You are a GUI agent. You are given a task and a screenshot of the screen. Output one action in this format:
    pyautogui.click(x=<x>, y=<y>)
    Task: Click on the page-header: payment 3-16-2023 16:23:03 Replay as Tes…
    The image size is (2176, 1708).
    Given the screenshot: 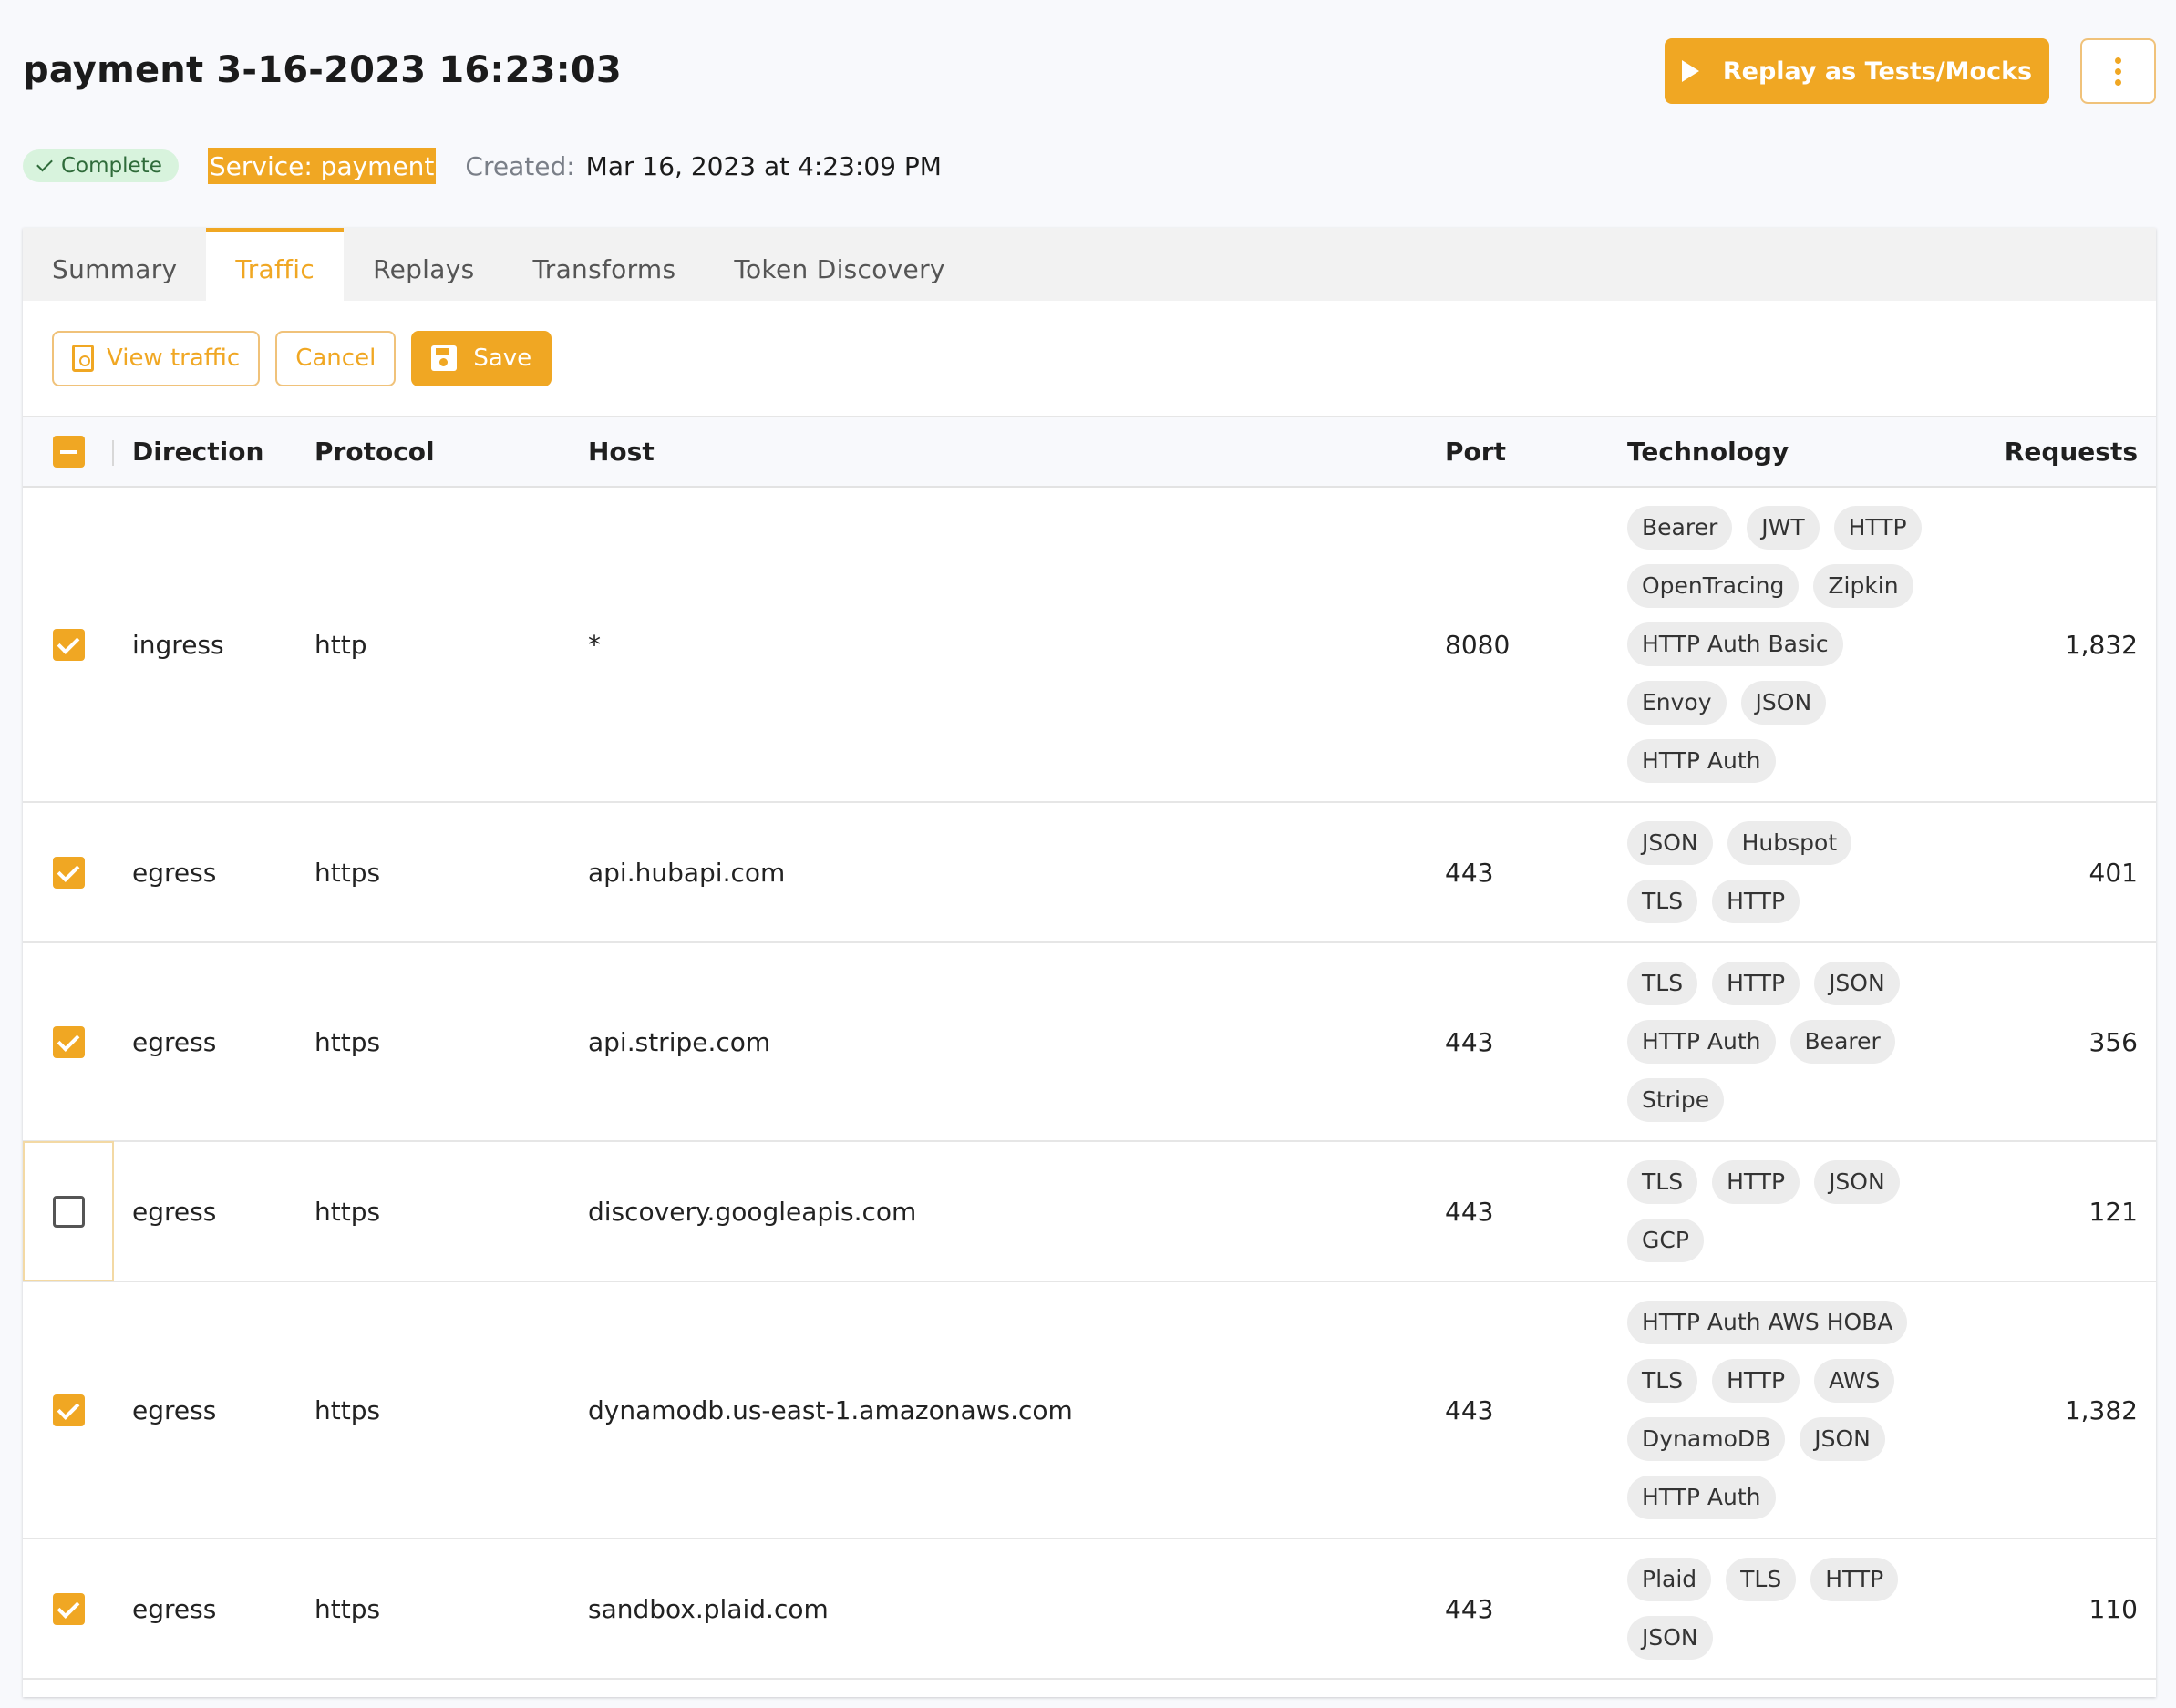 What is the action you would take?
    pyautogui.click(x=1089, y=71)
    